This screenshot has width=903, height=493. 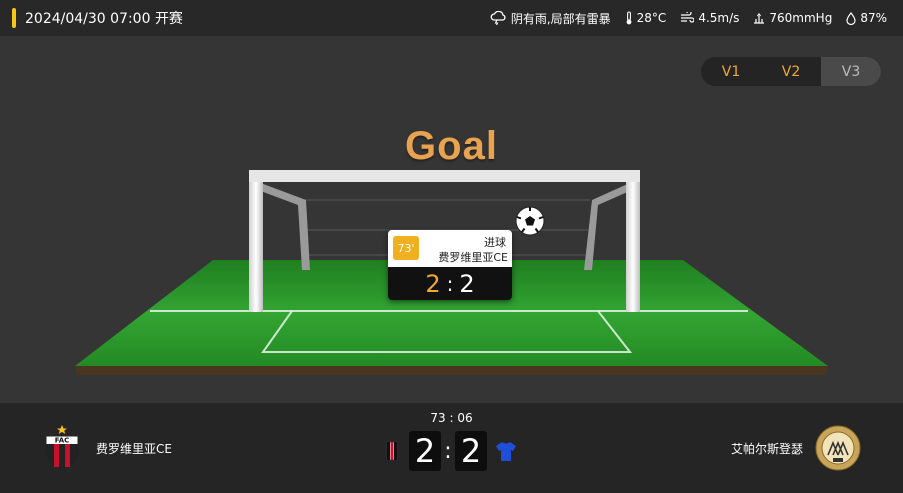 I want to click on event-team-name: 费罗维里亚CE, so click(x=473, y=257).